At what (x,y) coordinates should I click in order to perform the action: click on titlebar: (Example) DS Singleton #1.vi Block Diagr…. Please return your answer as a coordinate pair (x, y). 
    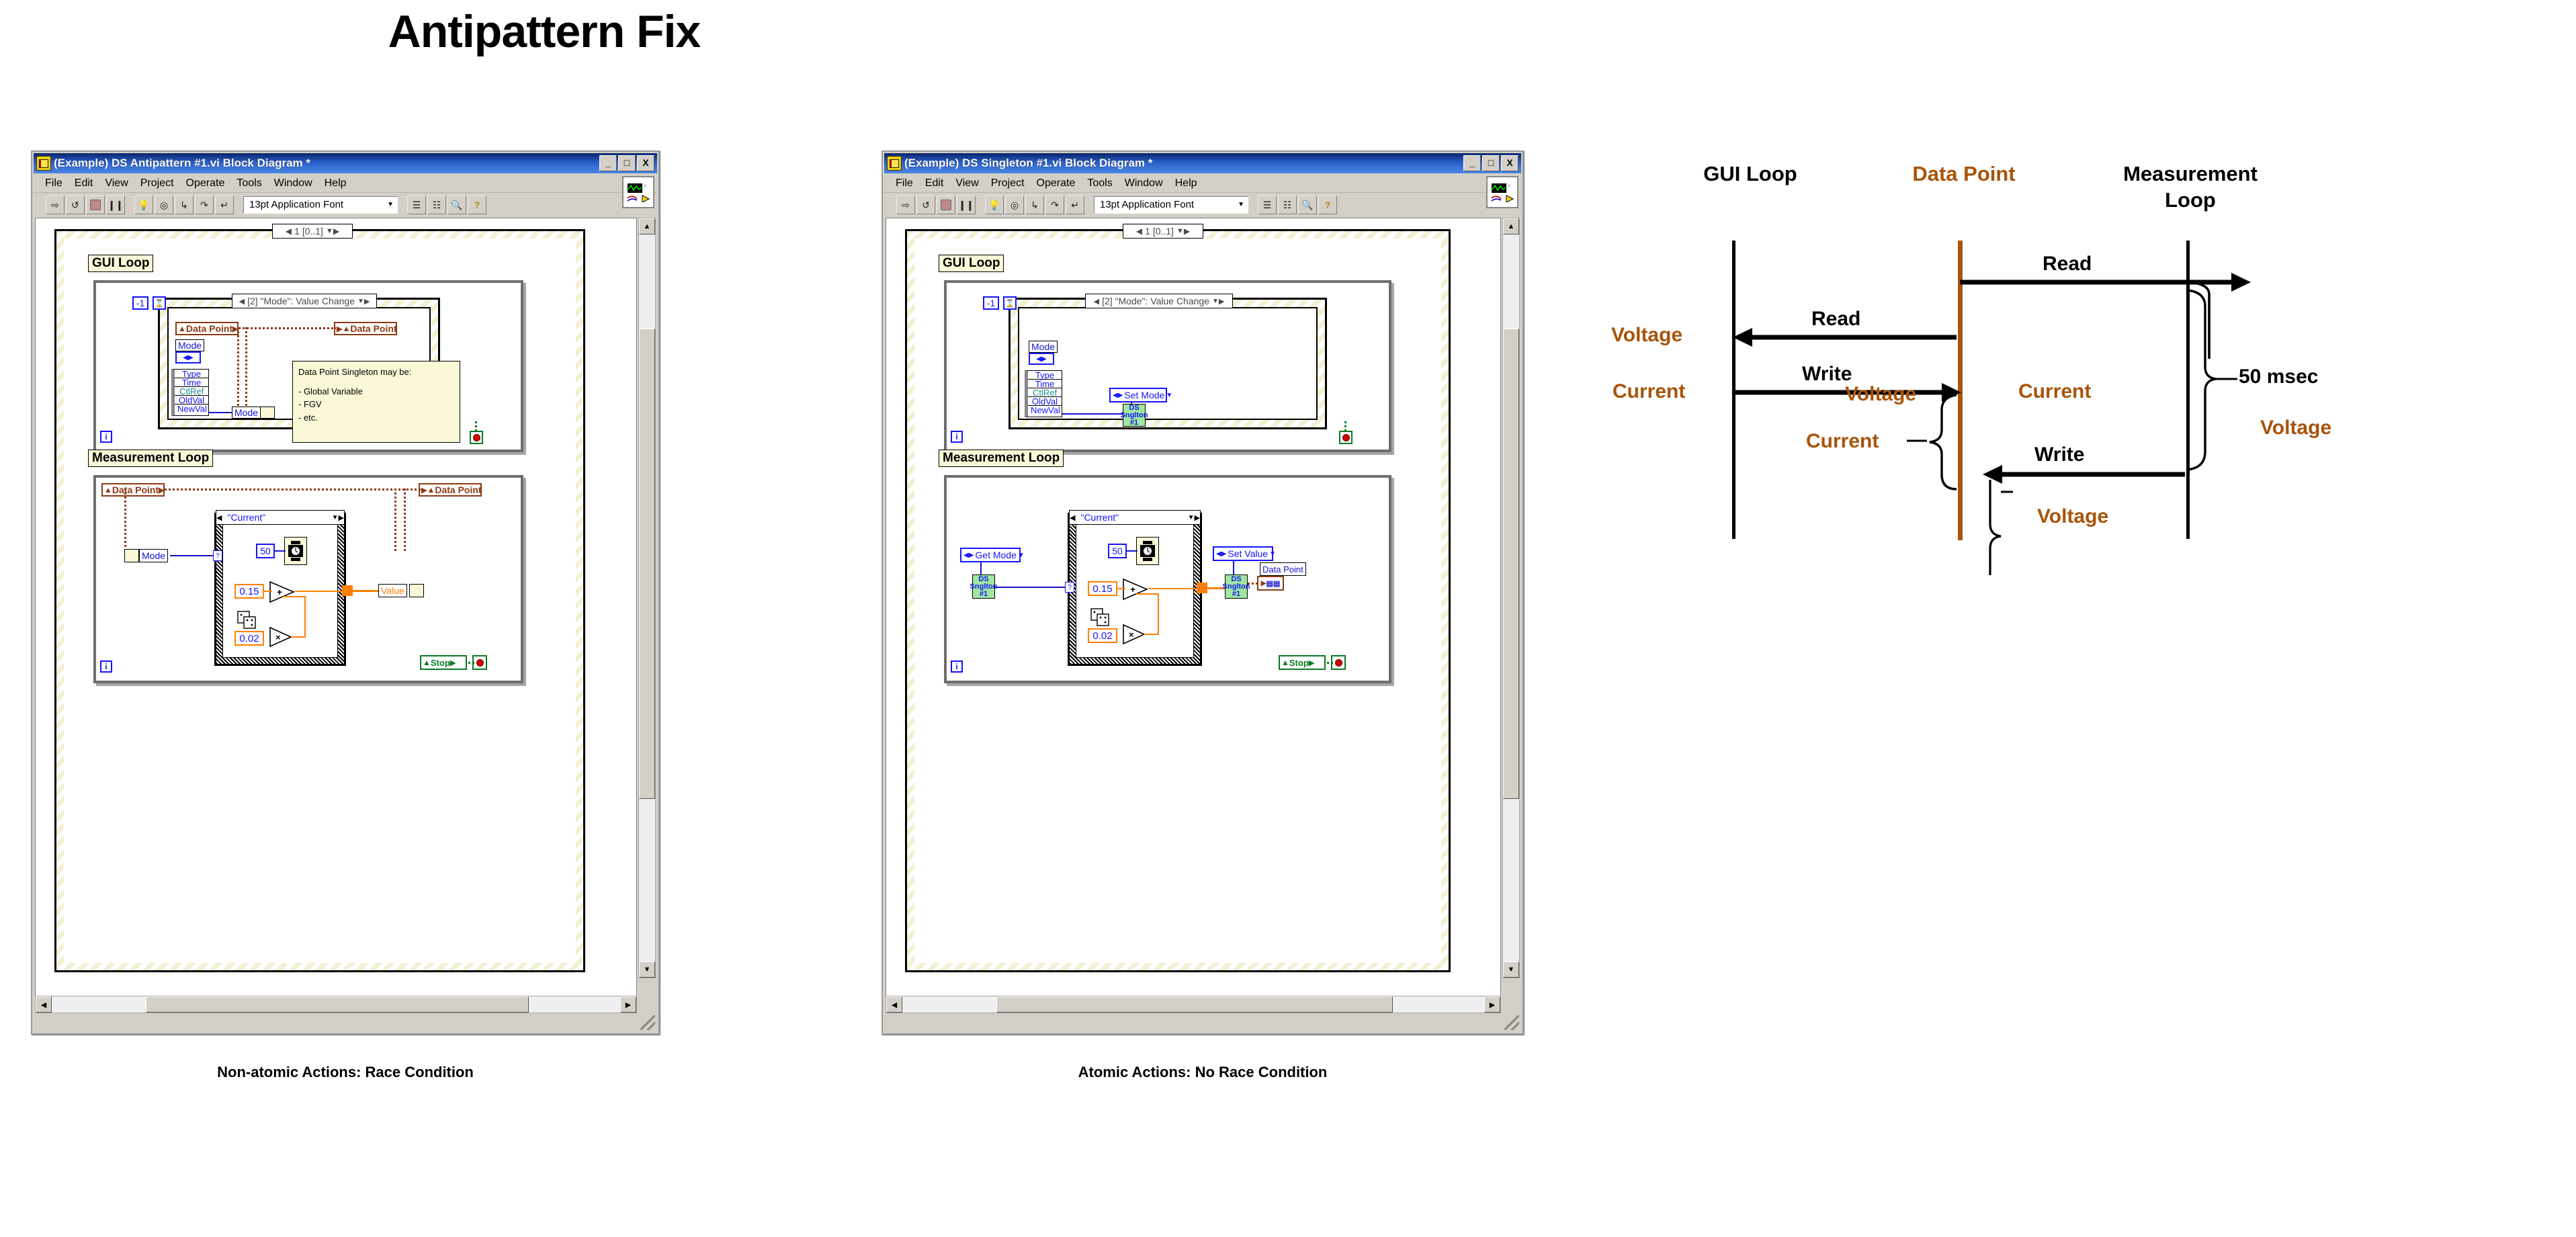
    Looking at the image, I should click on (1202, 163).